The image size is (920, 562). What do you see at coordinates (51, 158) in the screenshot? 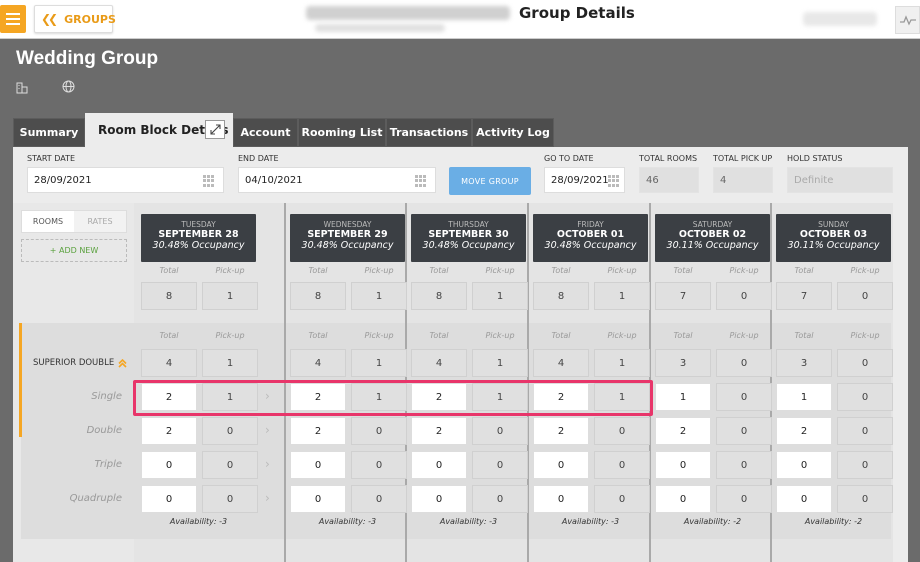
I see `start-date-label: START DATE` at bounding box center [51, 158].